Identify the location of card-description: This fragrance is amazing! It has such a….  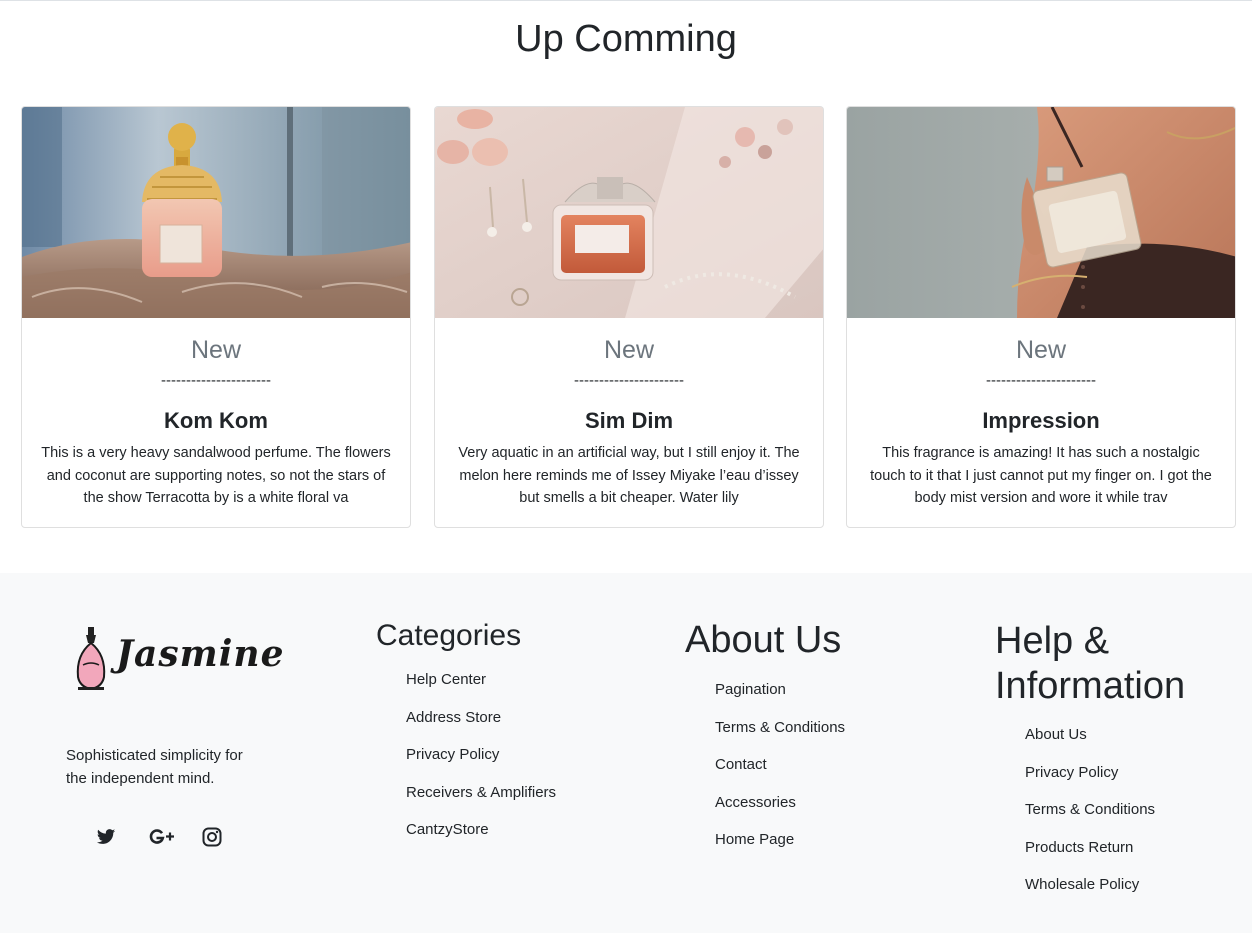
(1041, 475).